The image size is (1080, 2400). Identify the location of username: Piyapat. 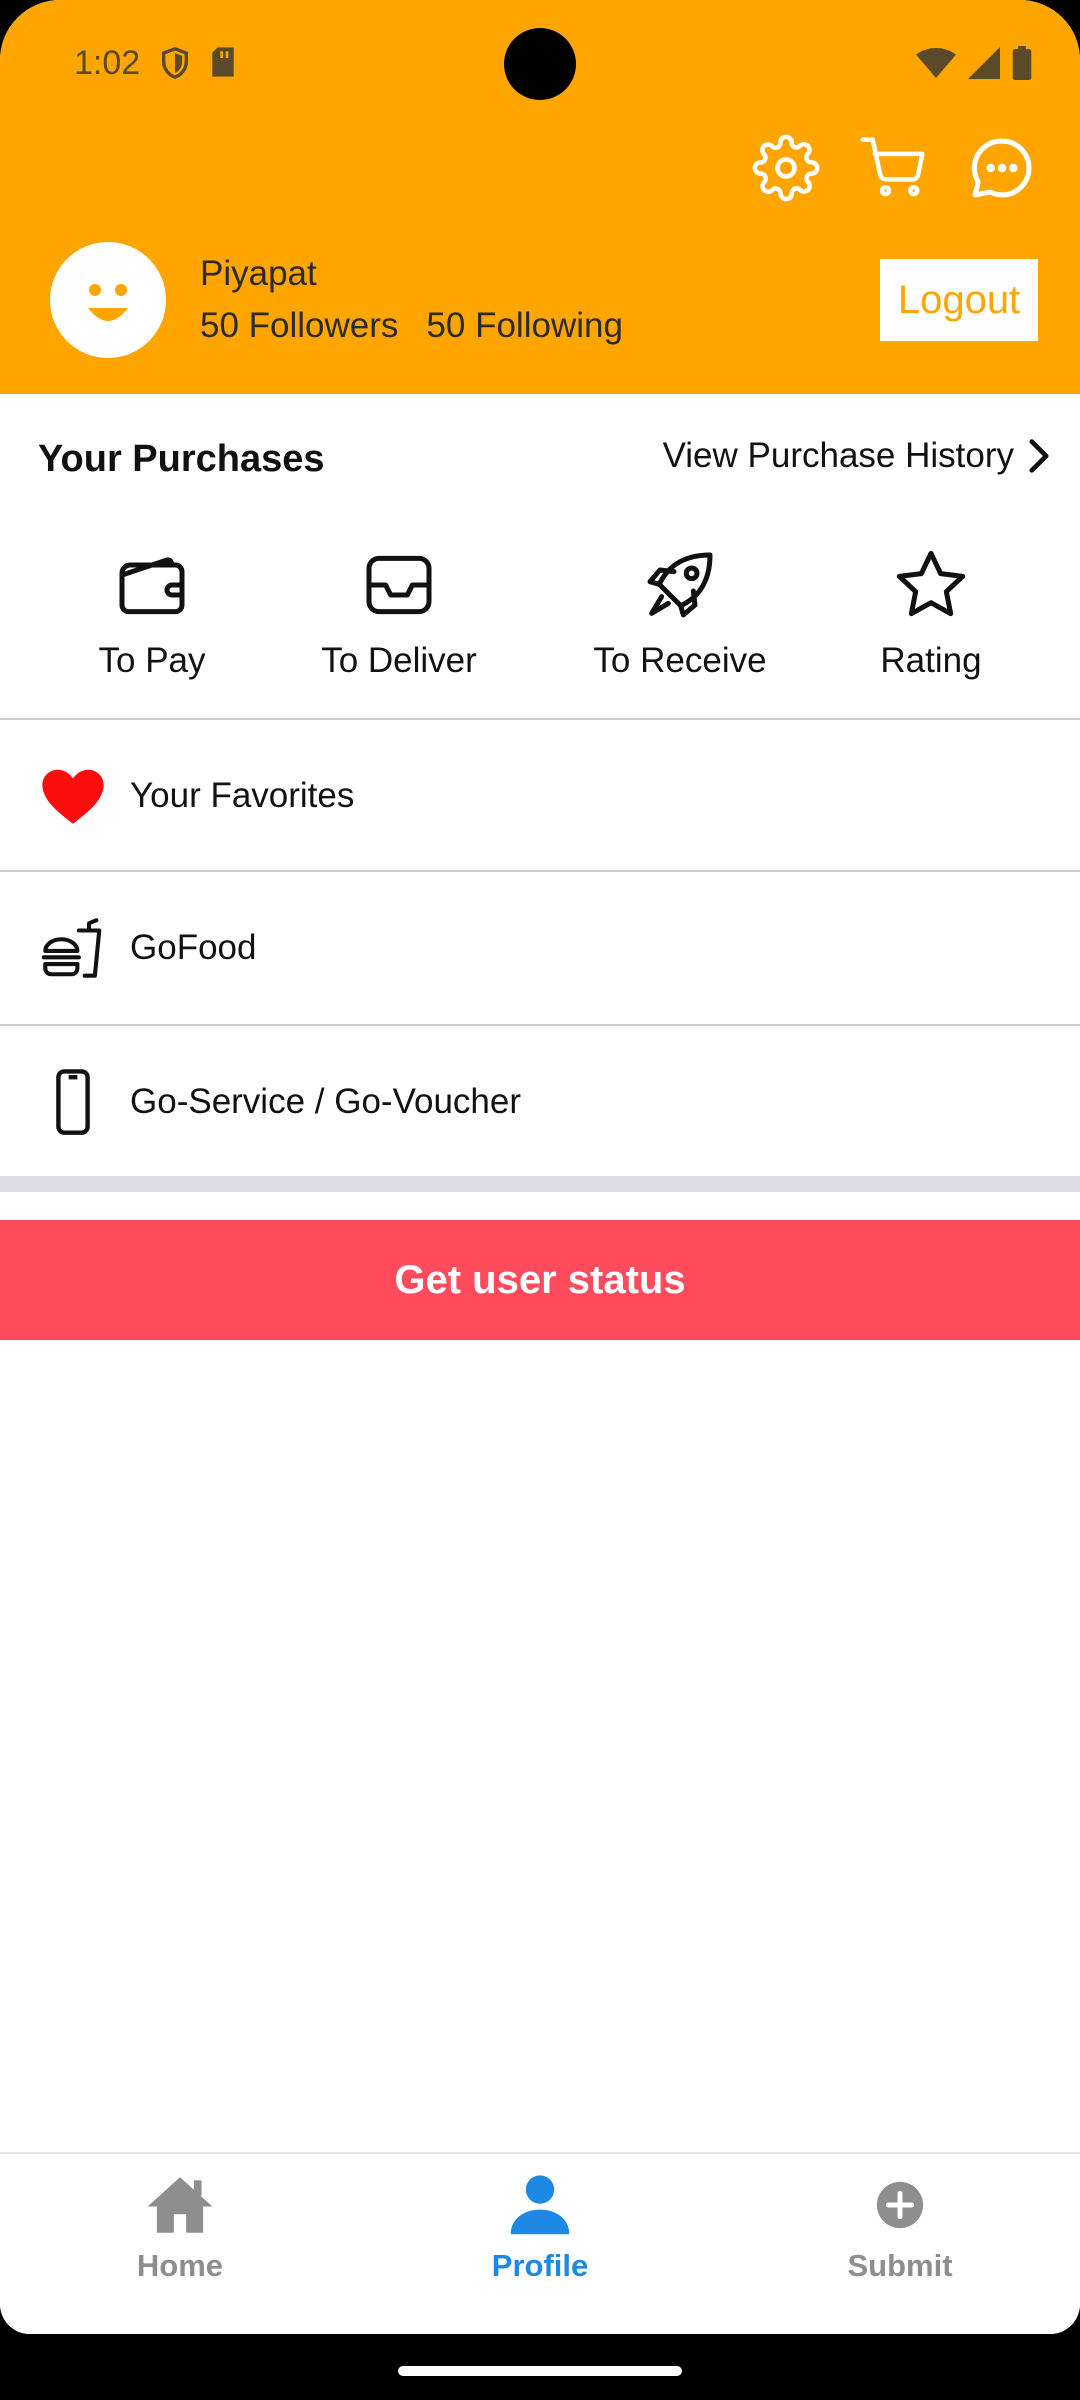
(258, 273).